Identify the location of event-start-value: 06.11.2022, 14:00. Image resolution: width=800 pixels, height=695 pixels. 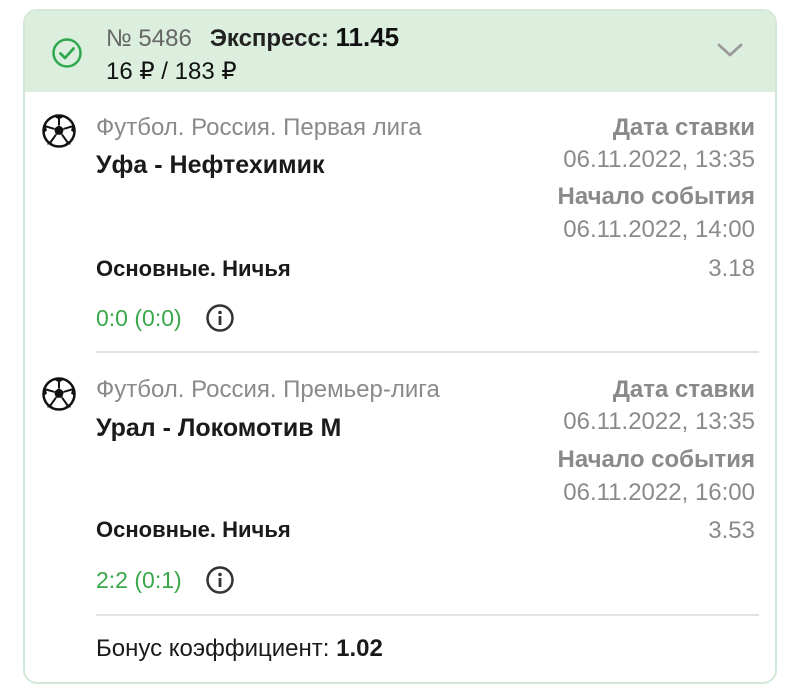
(659, 229).